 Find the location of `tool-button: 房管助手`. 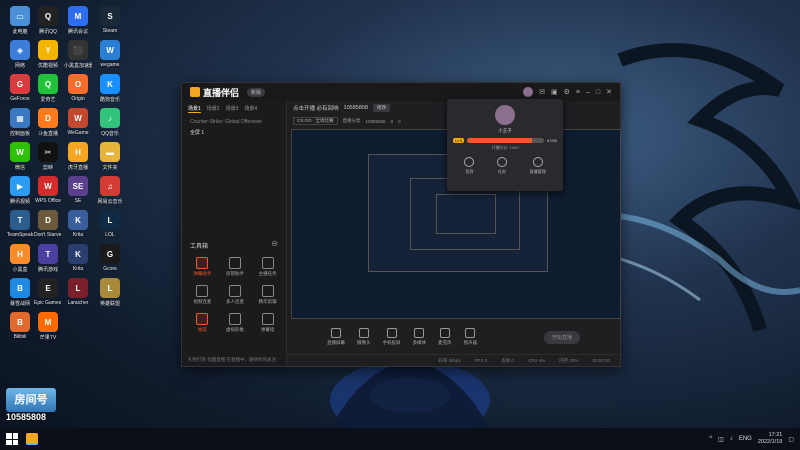

tool-button: 房管助手 is located at coordinates (235, 267).